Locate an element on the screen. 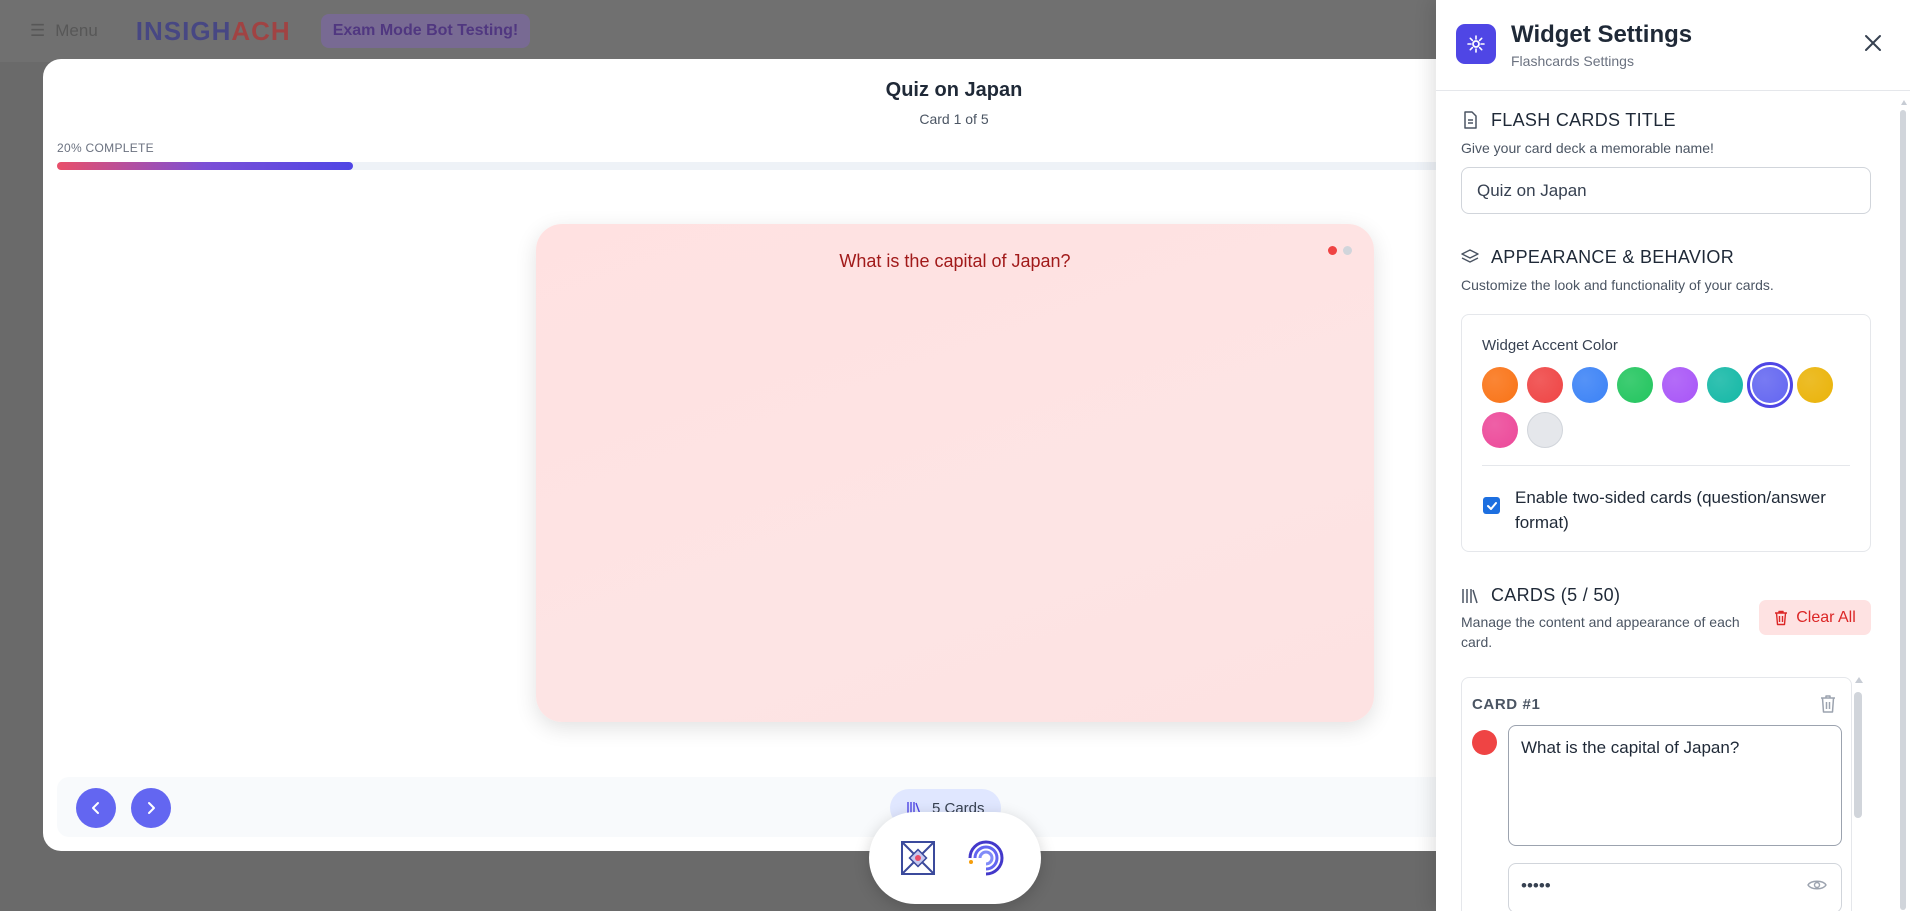 The height and width of the screenshot is (911, 1910). card-counter: Card 1 of 5 is located at coordinates (954, 119).